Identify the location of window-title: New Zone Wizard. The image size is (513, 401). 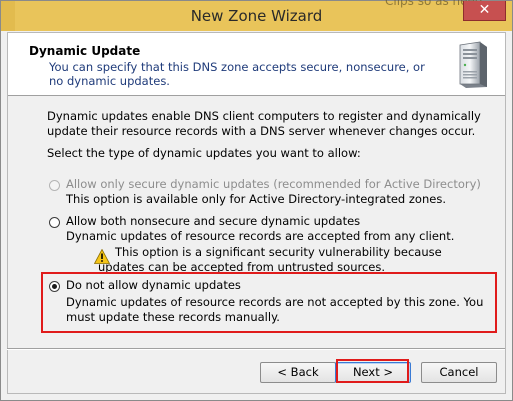
(256, 16).